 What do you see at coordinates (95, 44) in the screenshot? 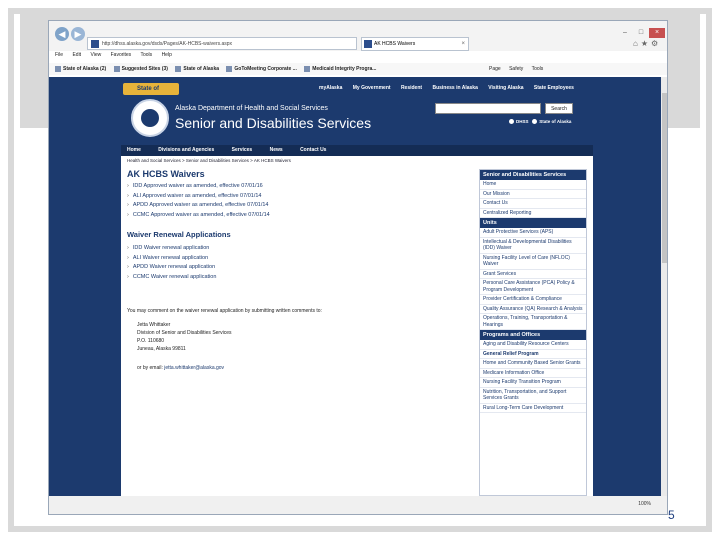
I see `site-favicon-icon` at bounding box center [95, 44].